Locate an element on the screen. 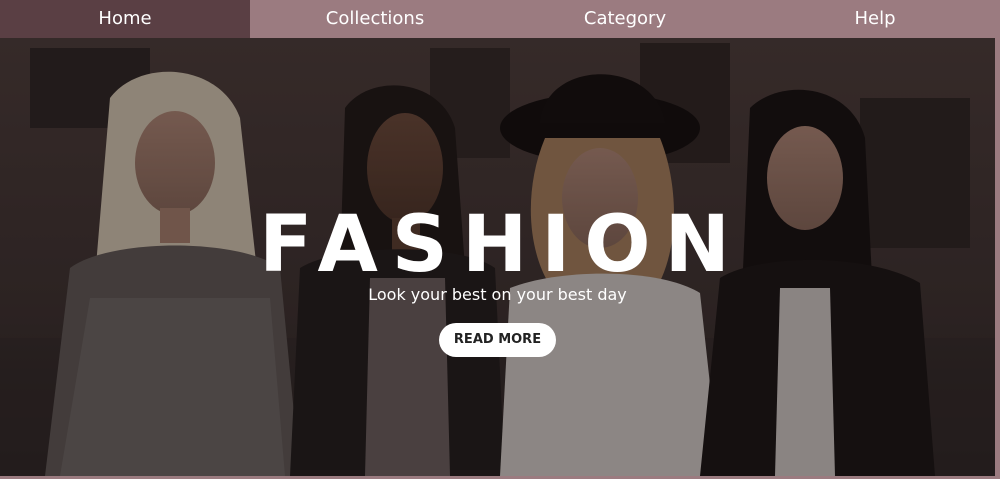 Image resolution: width=1000 pixels, height=479 pixels. hero-title: FASHION is located at coordinates (501, 245).